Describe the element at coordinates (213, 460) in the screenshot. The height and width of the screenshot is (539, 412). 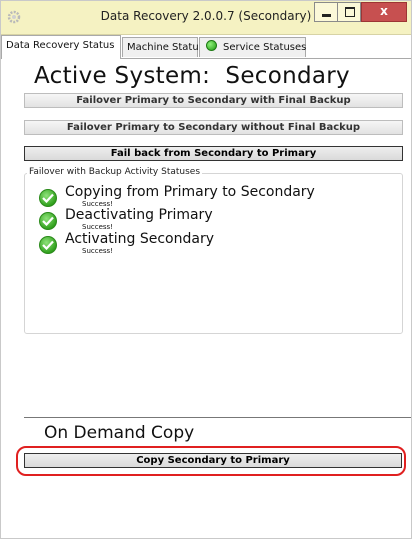
I see `copy-secondary-to-primary-button: Copy Secondary to Primary` at that location.